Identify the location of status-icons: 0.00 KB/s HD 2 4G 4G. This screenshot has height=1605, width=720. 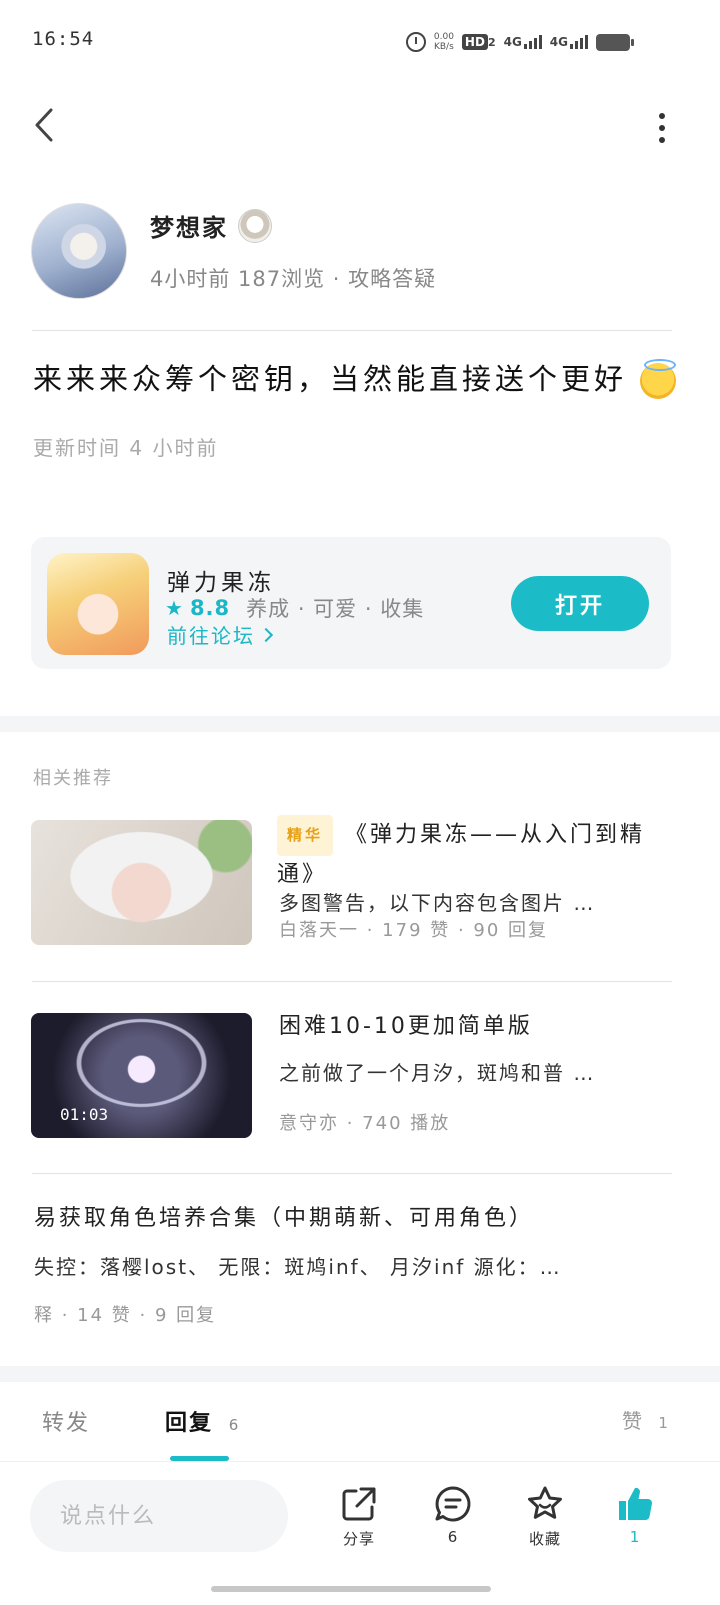
(519, 42).